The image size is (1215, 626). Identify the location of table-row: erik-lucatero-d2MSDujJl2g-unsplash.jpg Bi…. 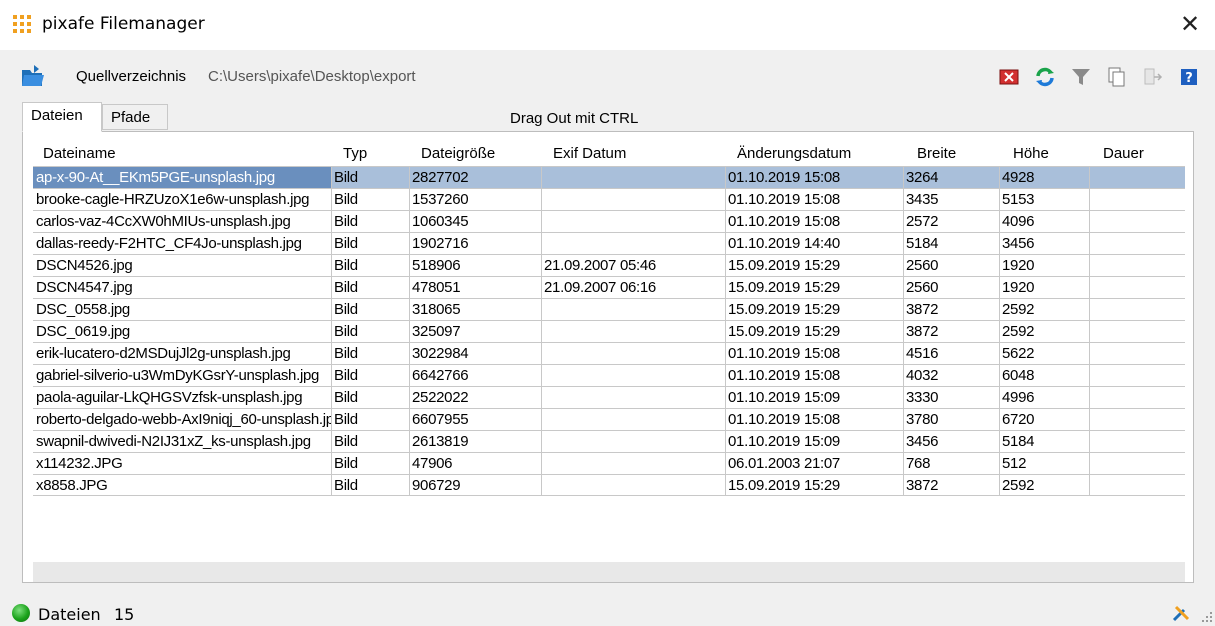
(609, 353).